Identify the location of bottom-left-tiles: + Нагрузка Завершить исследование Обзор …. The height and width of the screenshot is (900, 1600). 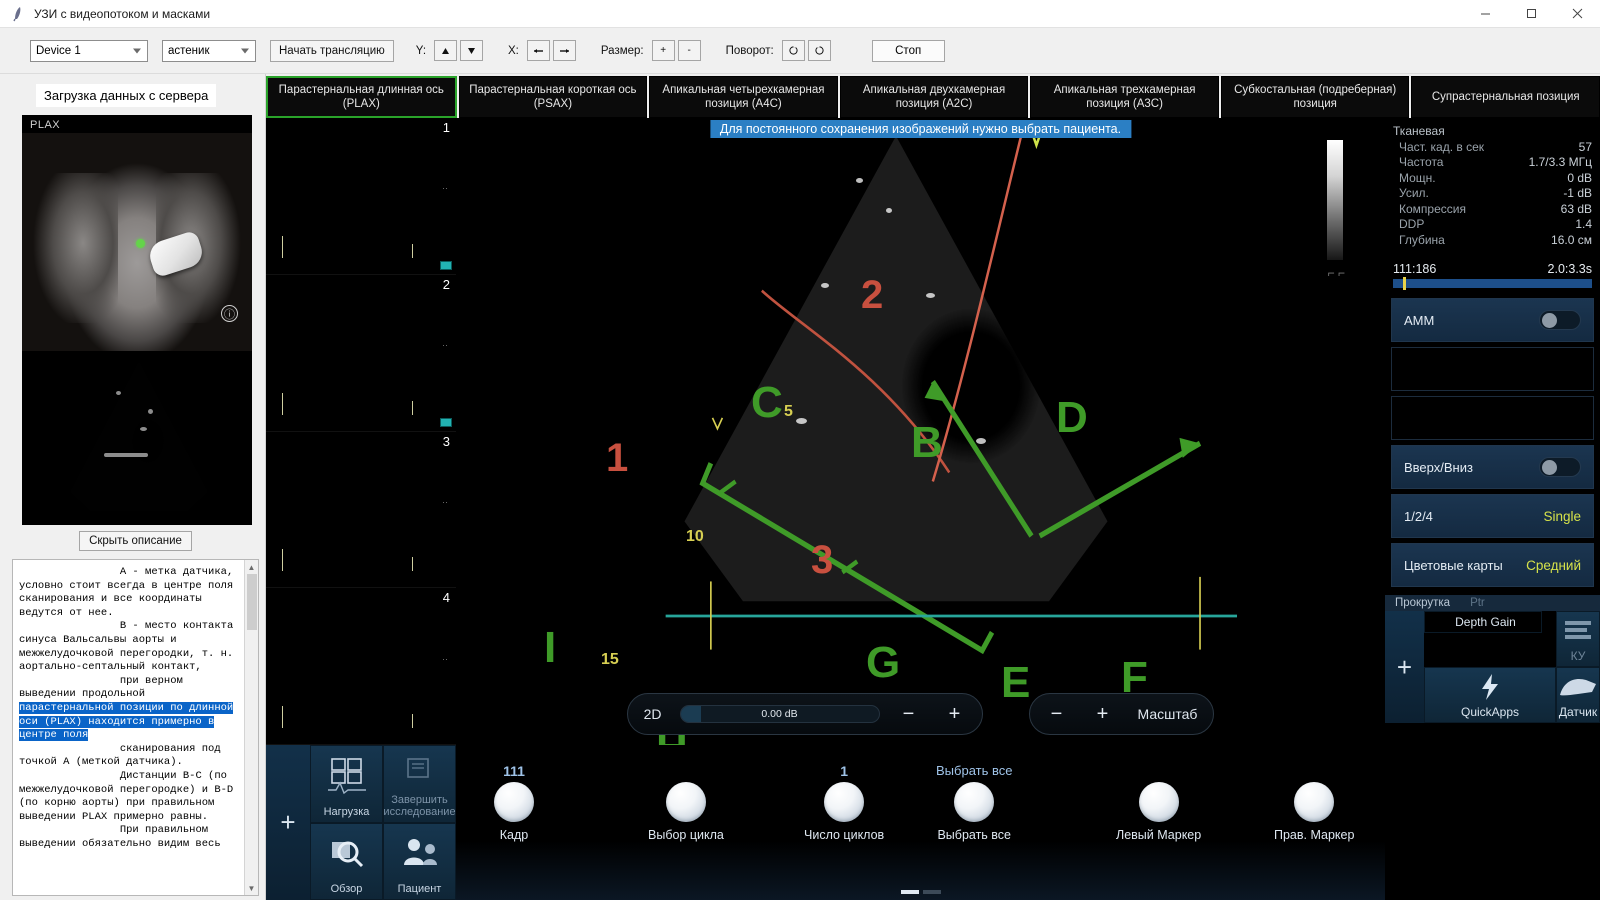
(361, 822).